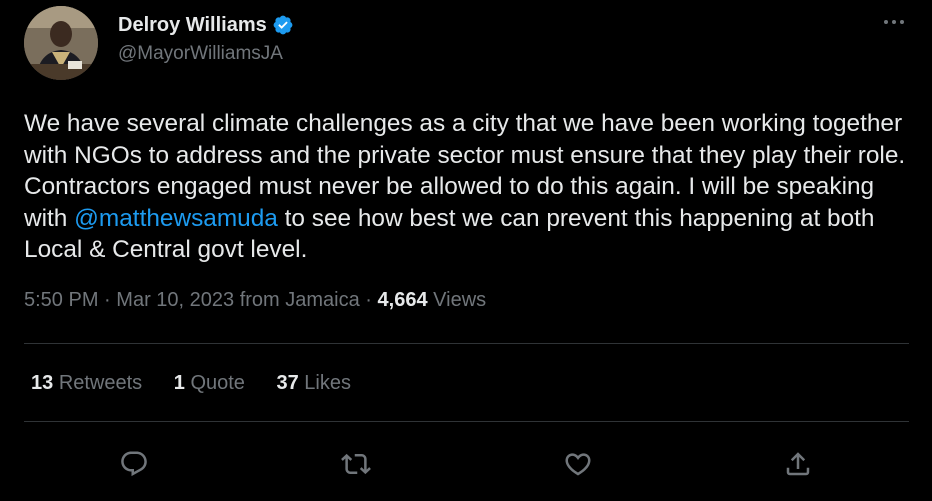 The height and width of the screenshot is (501, 932). What do you see at coordinates (217, 383) in the screenshot?
I see `quotes-label: Quote` at bounding box center [217, 383].